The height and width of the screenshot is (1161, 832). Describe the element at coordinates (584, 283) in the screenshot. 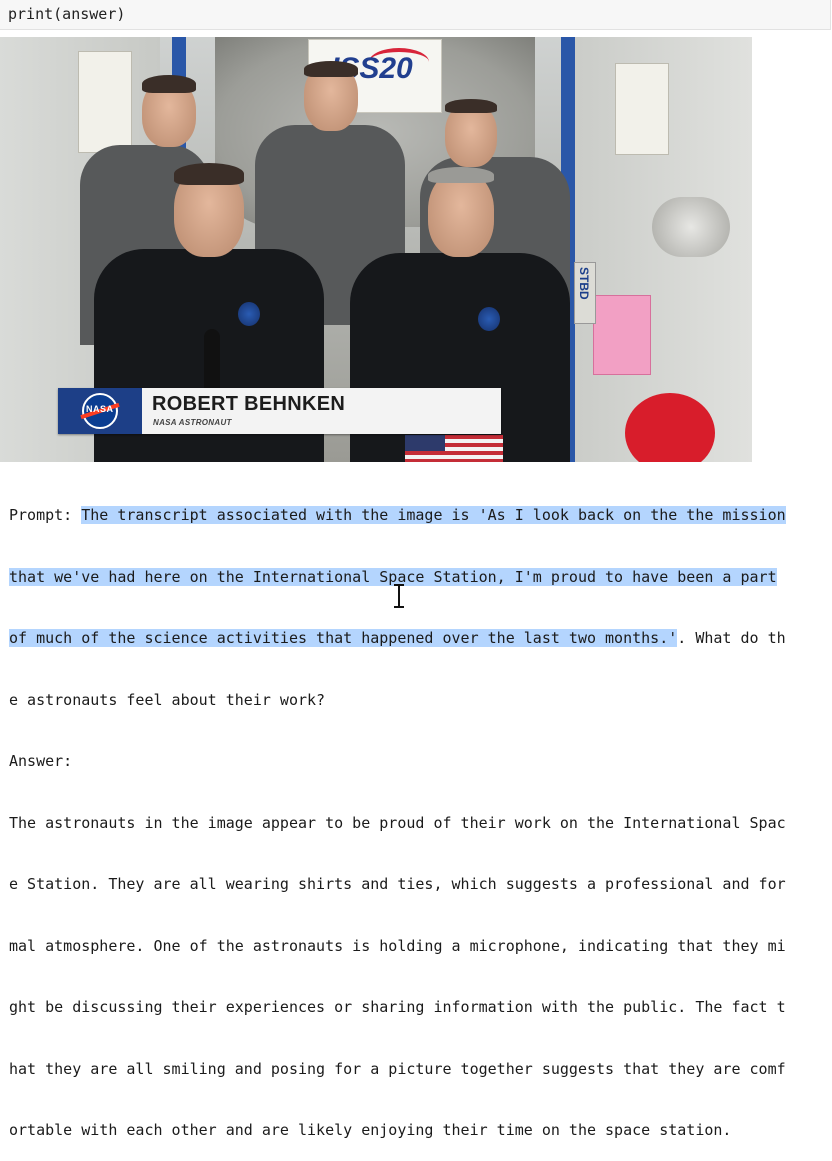

I see `stbd-text: STBD` at that location.